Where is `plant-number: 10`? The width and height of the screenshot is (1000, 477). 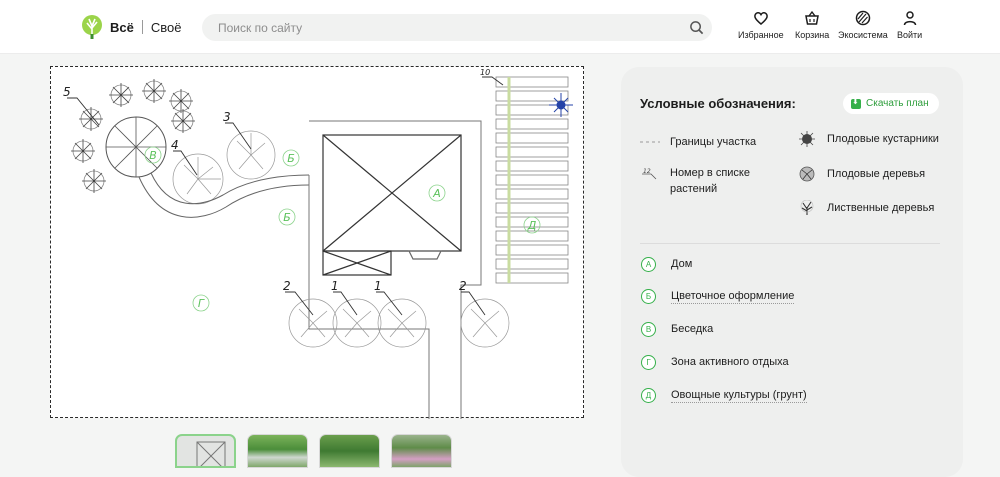
plant-number: 10 is located at coordinates (485, 72).